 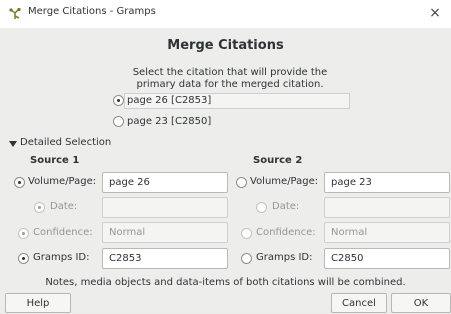 I want to click on gramps-id-label-1: Gramps ID:, so click(x=61, y=257).